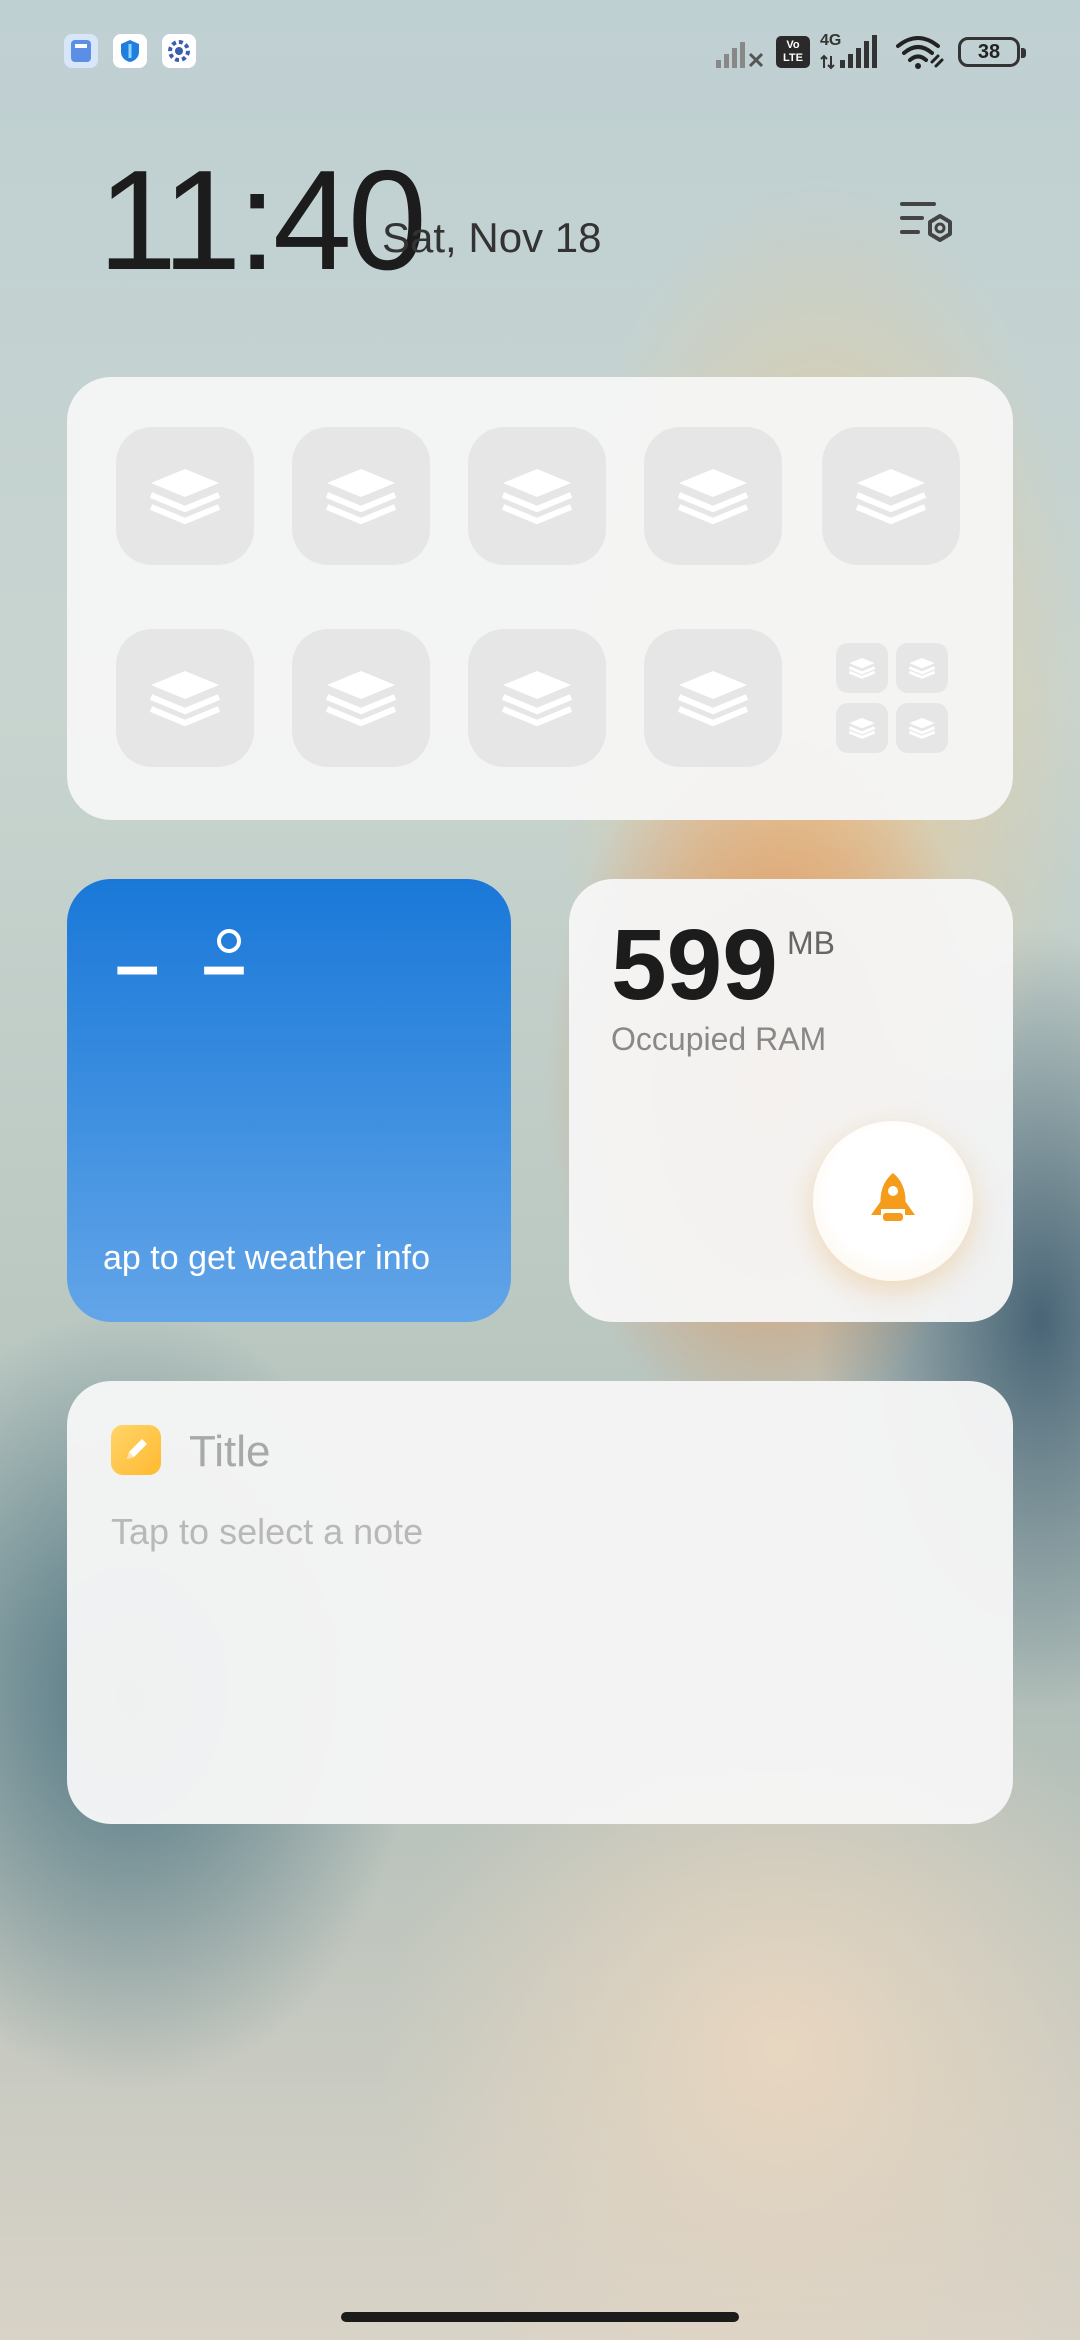  Describe the element at coordinates (289, 1100) in the screenshot. I see `weather-widget: – – ap to get weather info` at that location.